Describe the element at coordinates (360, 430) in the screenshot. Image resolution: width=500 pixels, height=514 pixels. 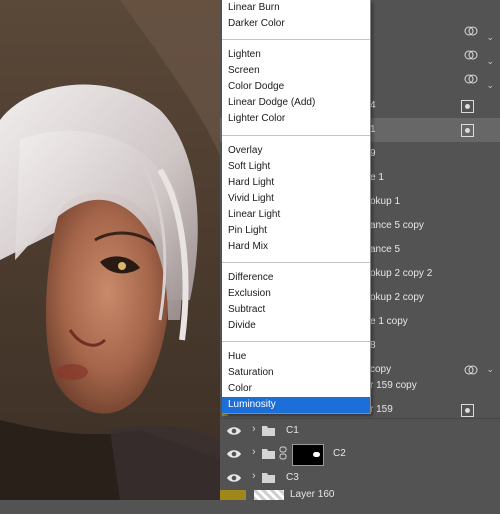
I see `layer-group-row: › C1` at that location.